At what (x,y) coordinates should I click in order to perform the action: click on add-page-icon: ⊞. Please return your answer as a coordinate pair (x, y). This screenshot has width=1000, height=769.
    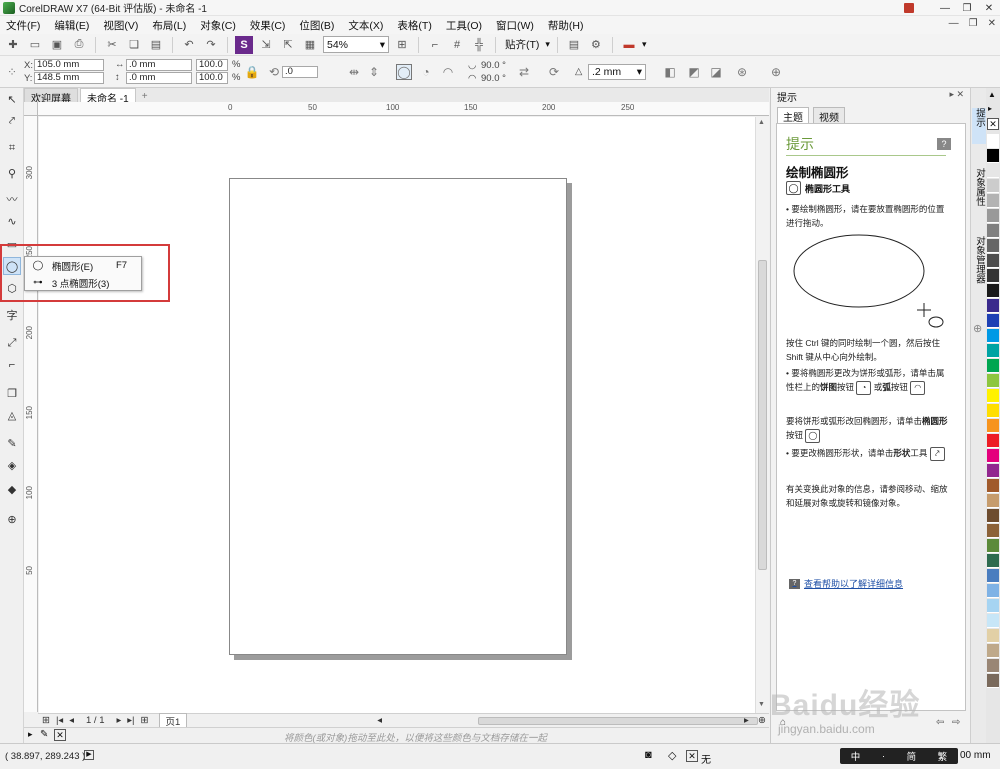
    Looking at the image, I should click on (46, 720).